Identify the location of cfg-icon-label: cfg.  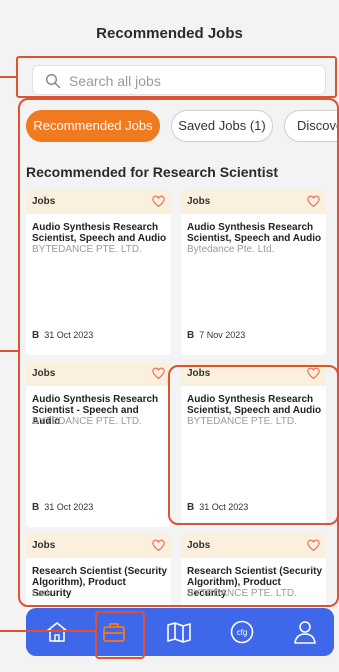
(242, 632).